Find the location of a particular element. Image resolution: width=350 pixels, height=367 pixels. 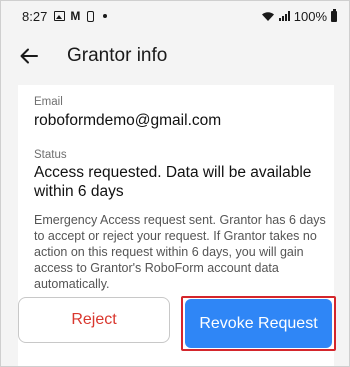

status-bar-left: 8:27 M is located at coordinates (65, 16).